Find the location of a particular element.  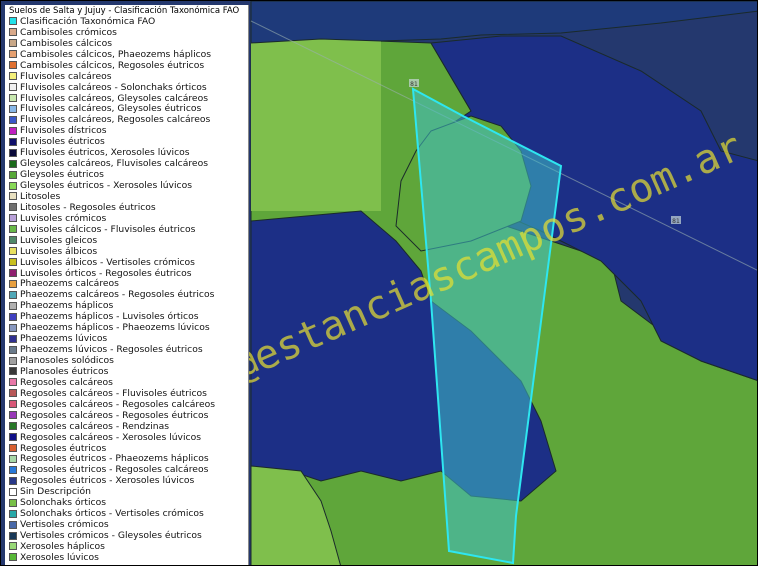

legend-item: Luvisoles órticos - Regosoles éutricos is located at coordinates (128, 273).